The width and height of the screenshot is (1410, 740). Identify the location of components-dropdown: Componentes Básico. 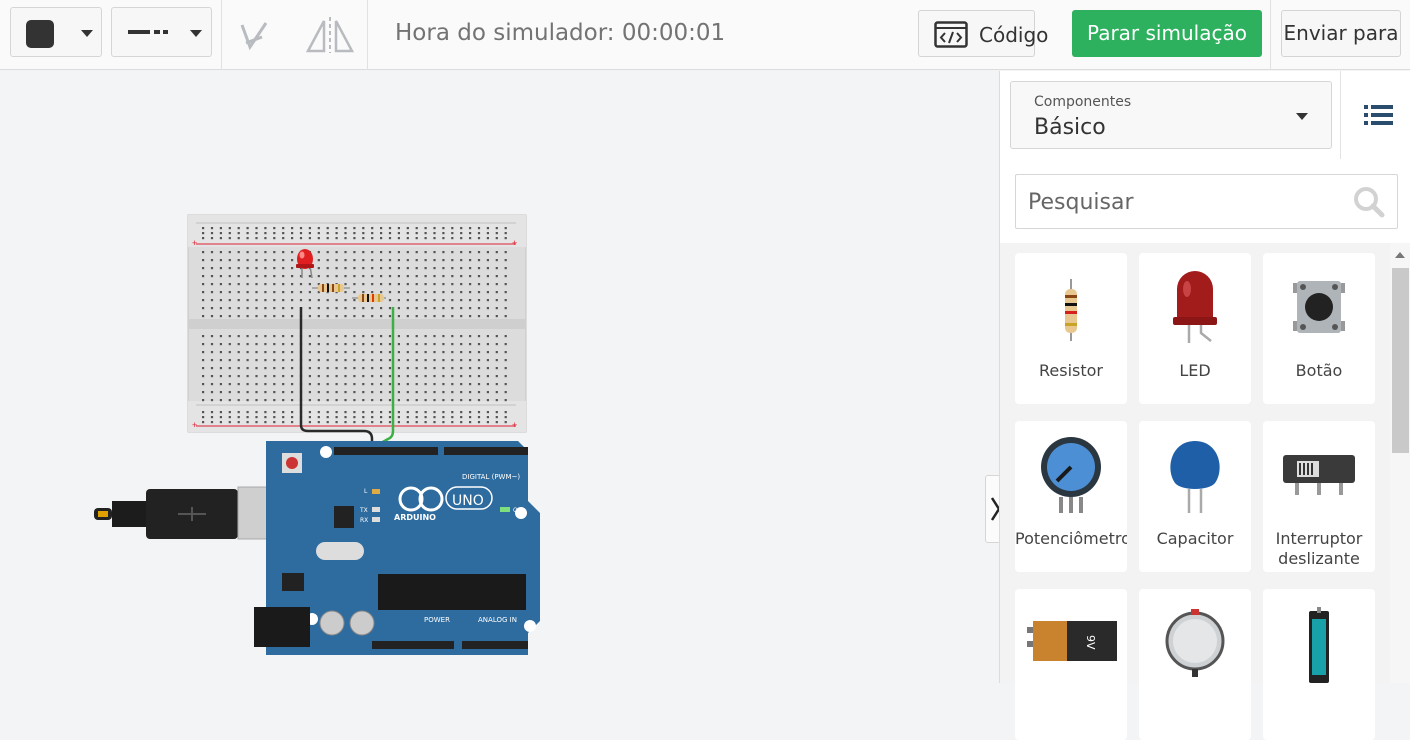
(1171, 115).